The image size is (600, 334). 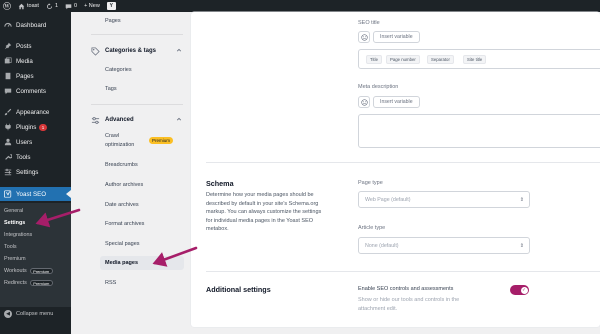 I want to click on nav-item-breadcrumbs: Breadcrumbs, so click(x=121, y=165).